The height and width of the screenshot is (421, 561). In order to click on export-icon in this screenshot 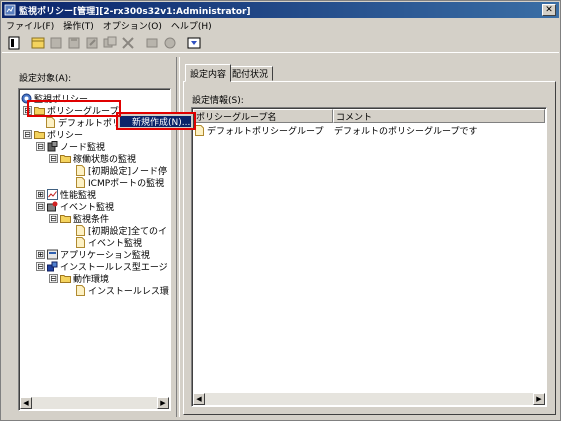, I will do `click(170, 43)`.